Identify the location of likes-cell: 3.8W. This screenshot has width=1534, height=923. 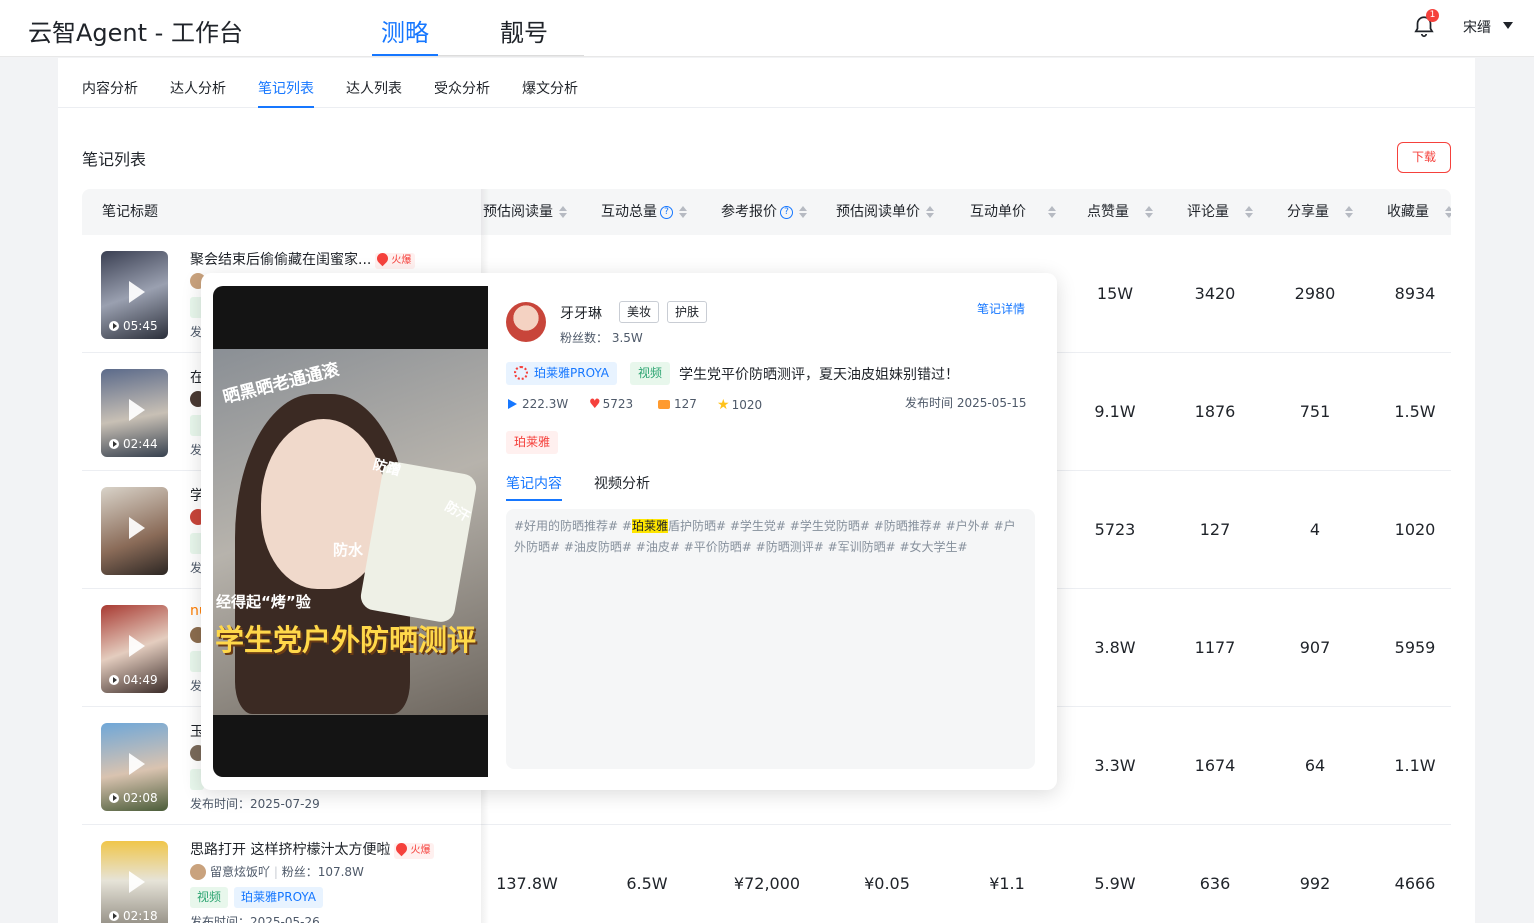
(1115, 647).